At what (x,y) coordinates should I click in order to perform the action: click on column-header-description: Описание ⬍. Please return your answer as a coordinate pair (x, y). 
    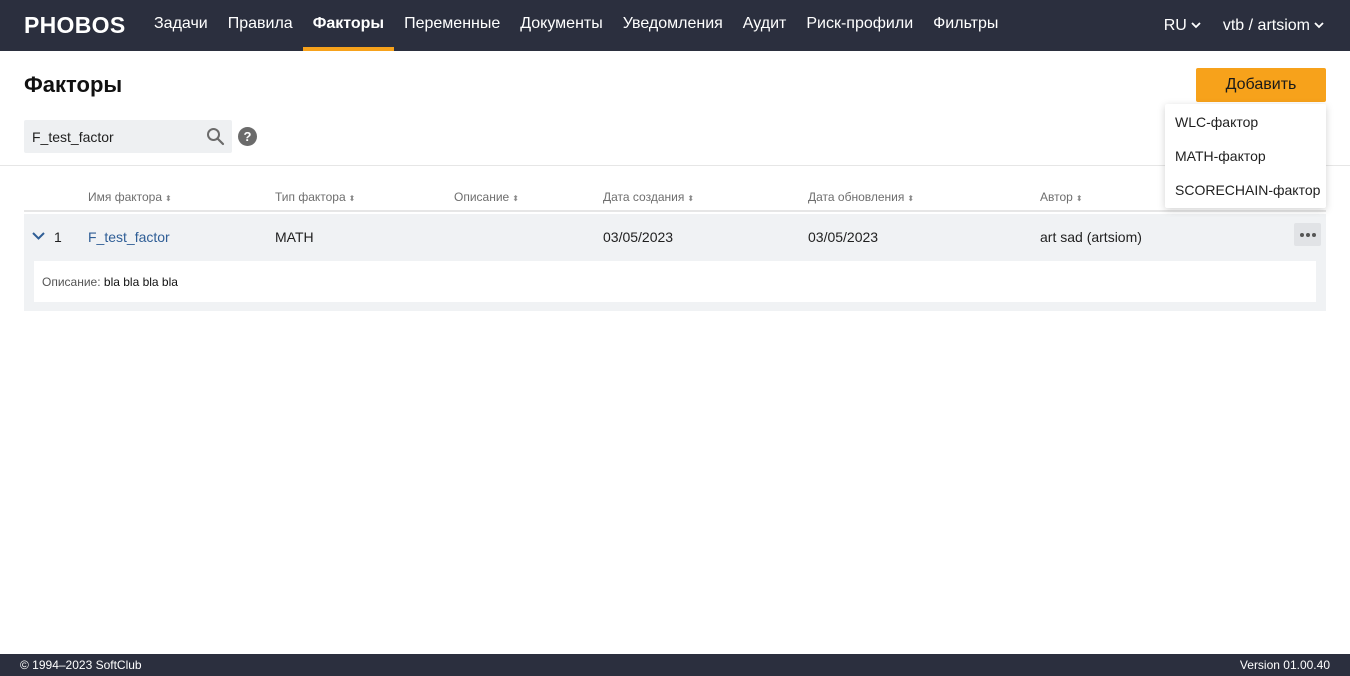
    Looking at the image, I should click on (486, 197).